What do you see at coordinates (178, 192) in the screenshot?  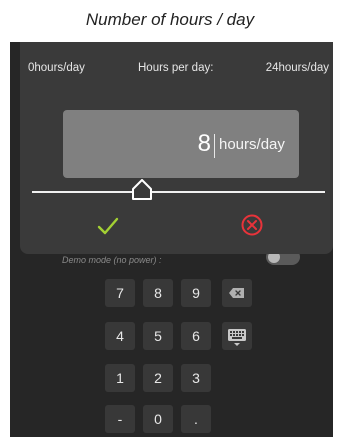 I see `slider-track` at bounding box center [178, 192].